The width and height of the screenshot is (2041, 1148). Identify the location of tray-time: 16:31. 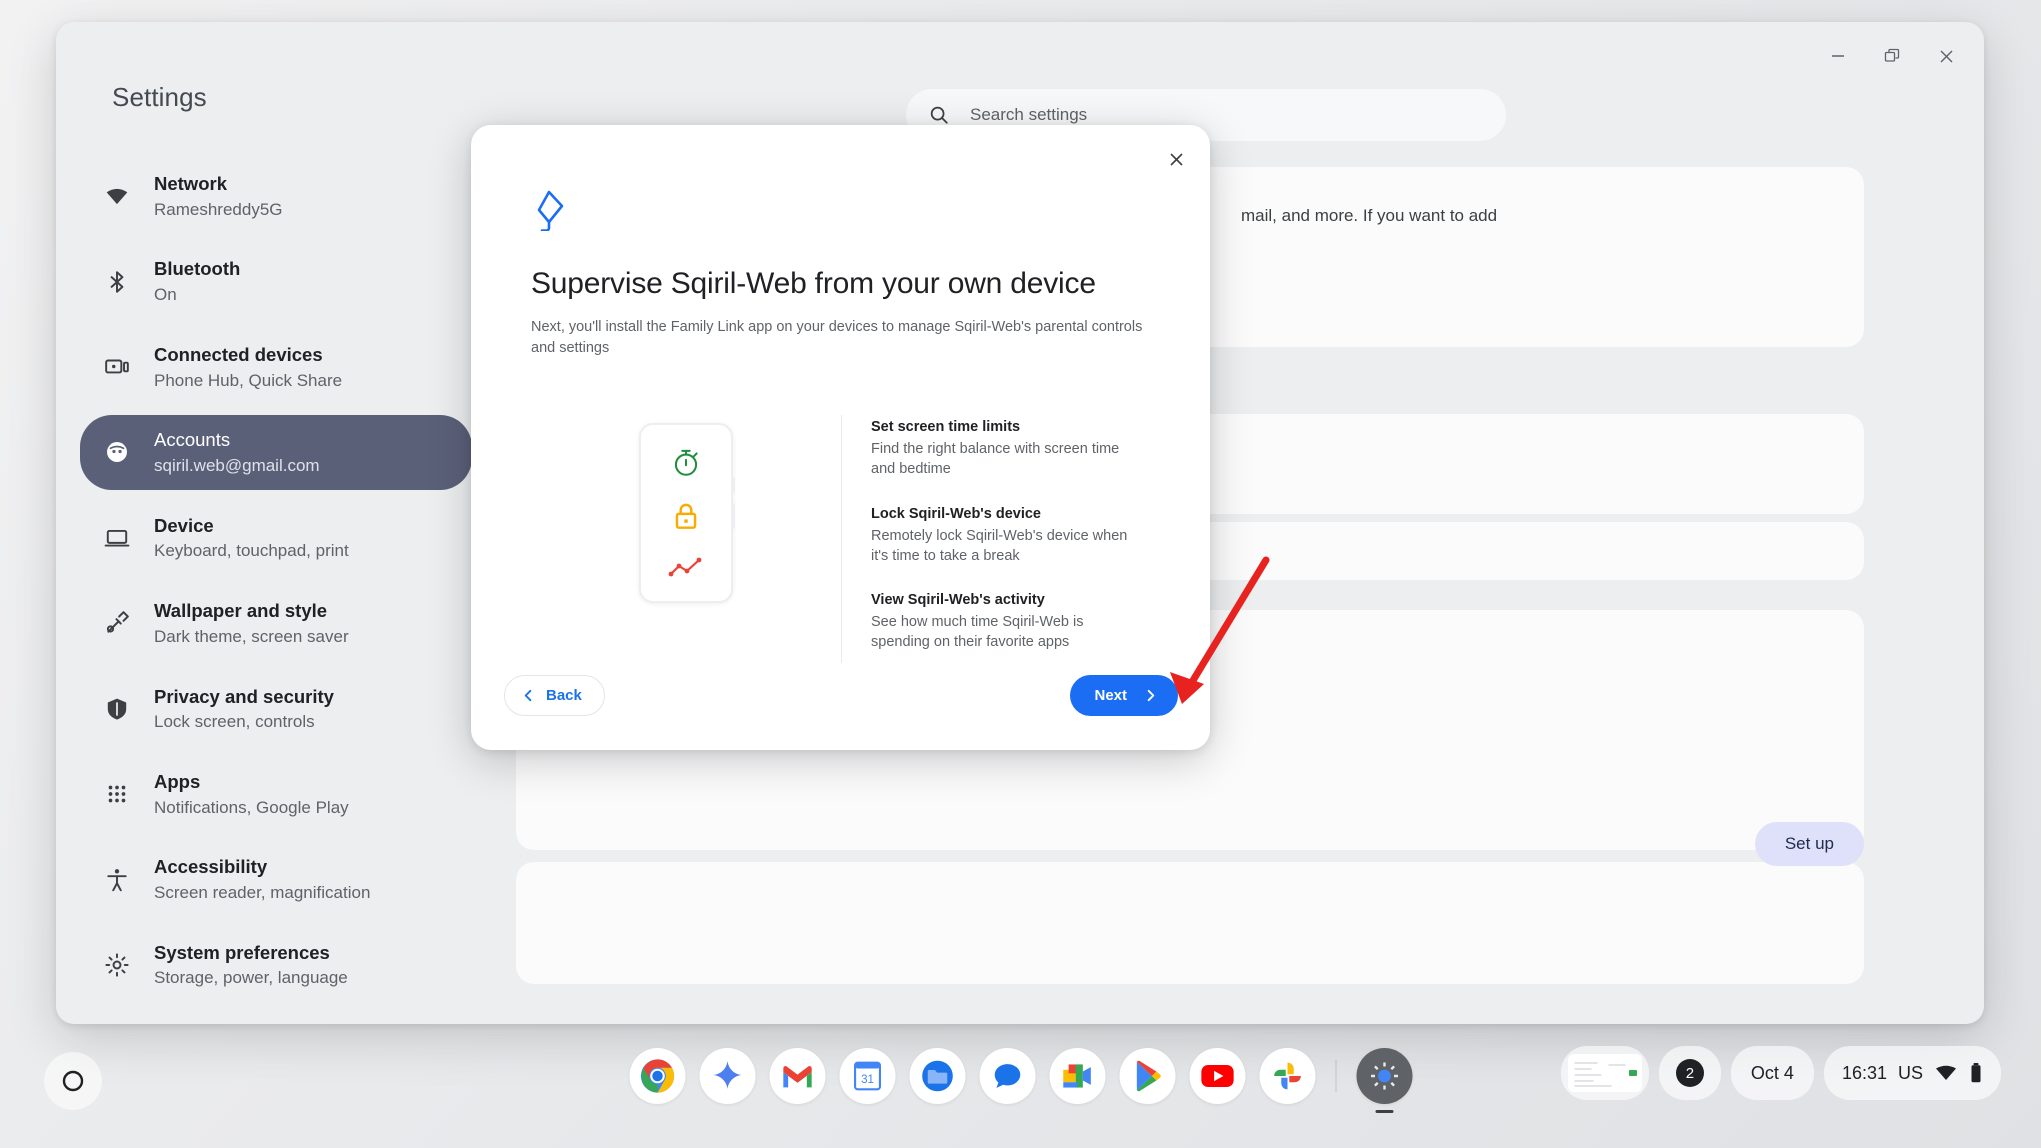
(1864, 1072).